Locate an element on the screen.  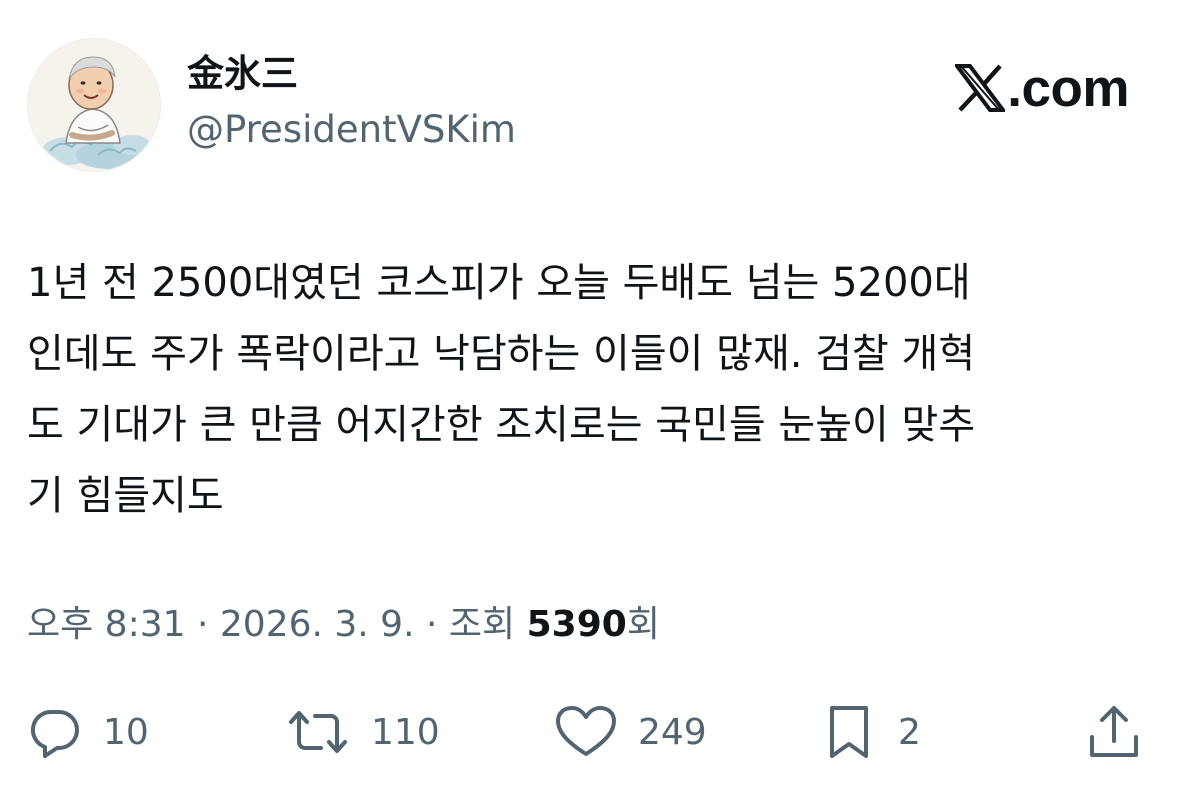
avatar is located at coordinates (94, 105).